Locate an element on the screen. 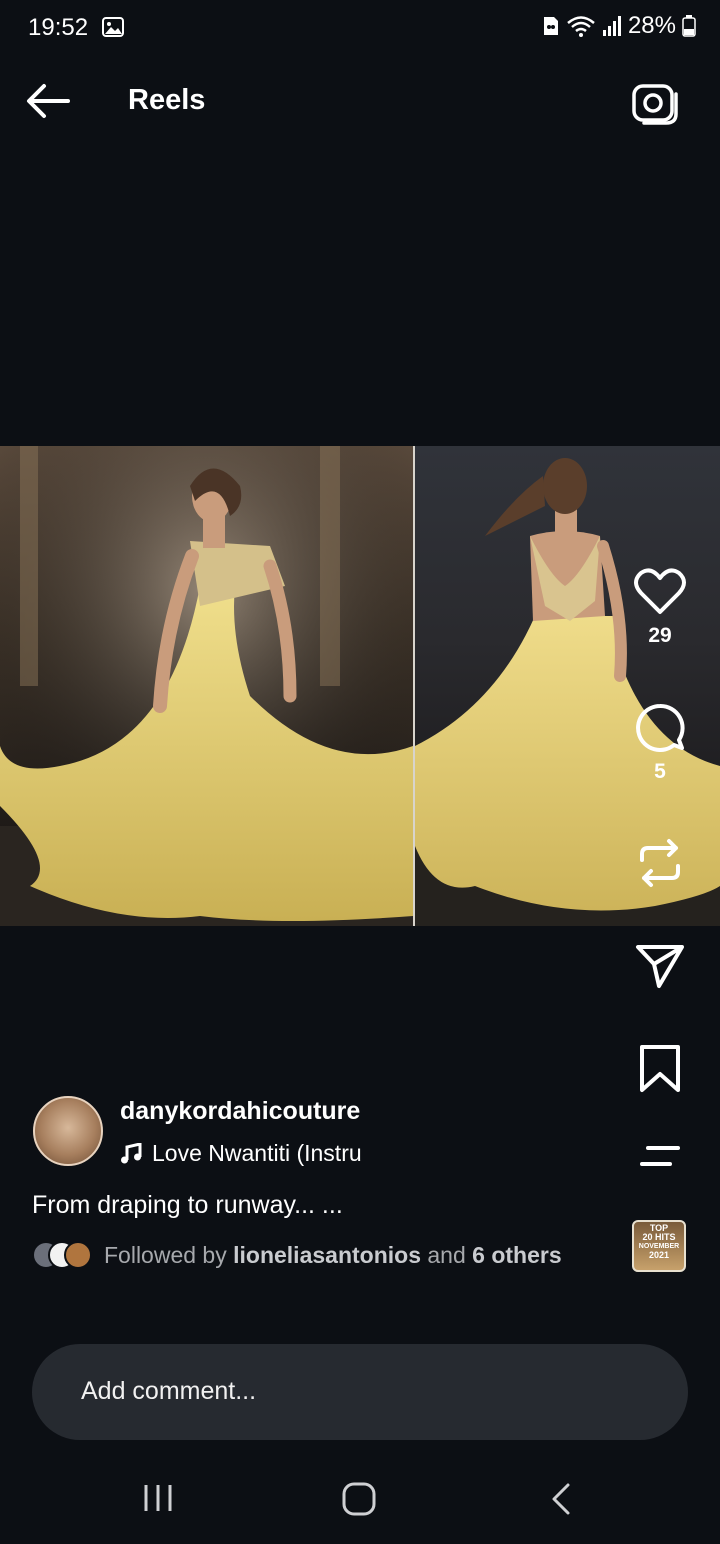 Image resolution: width=720 pixels, height=1544 pixels. like-count: 29 is located at coordinates (660, 635).